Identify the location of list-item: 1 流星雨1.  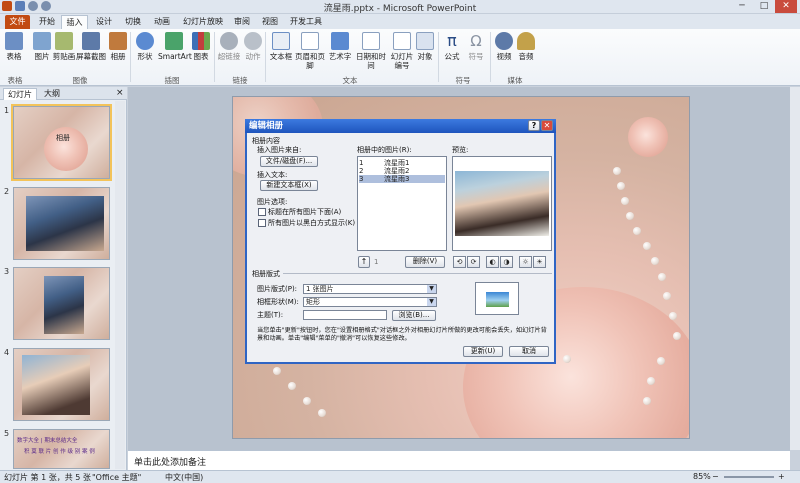
(402, 163).